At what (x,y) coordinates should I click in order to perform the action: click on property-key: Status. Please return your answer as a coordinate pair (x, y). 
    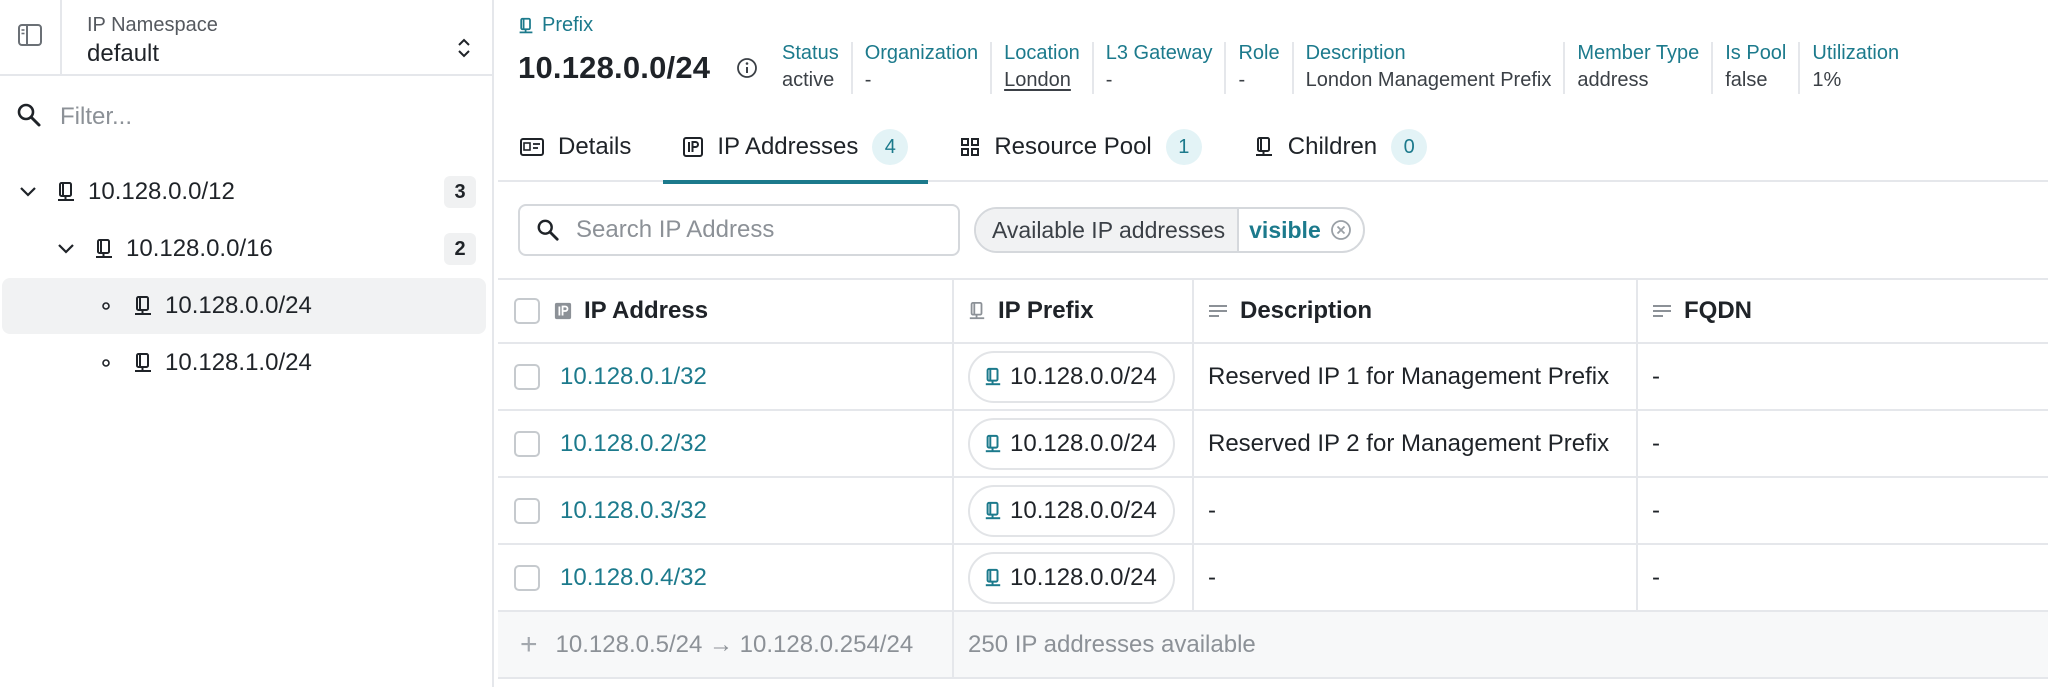
    Looking at the image, I should click on (810, 53).